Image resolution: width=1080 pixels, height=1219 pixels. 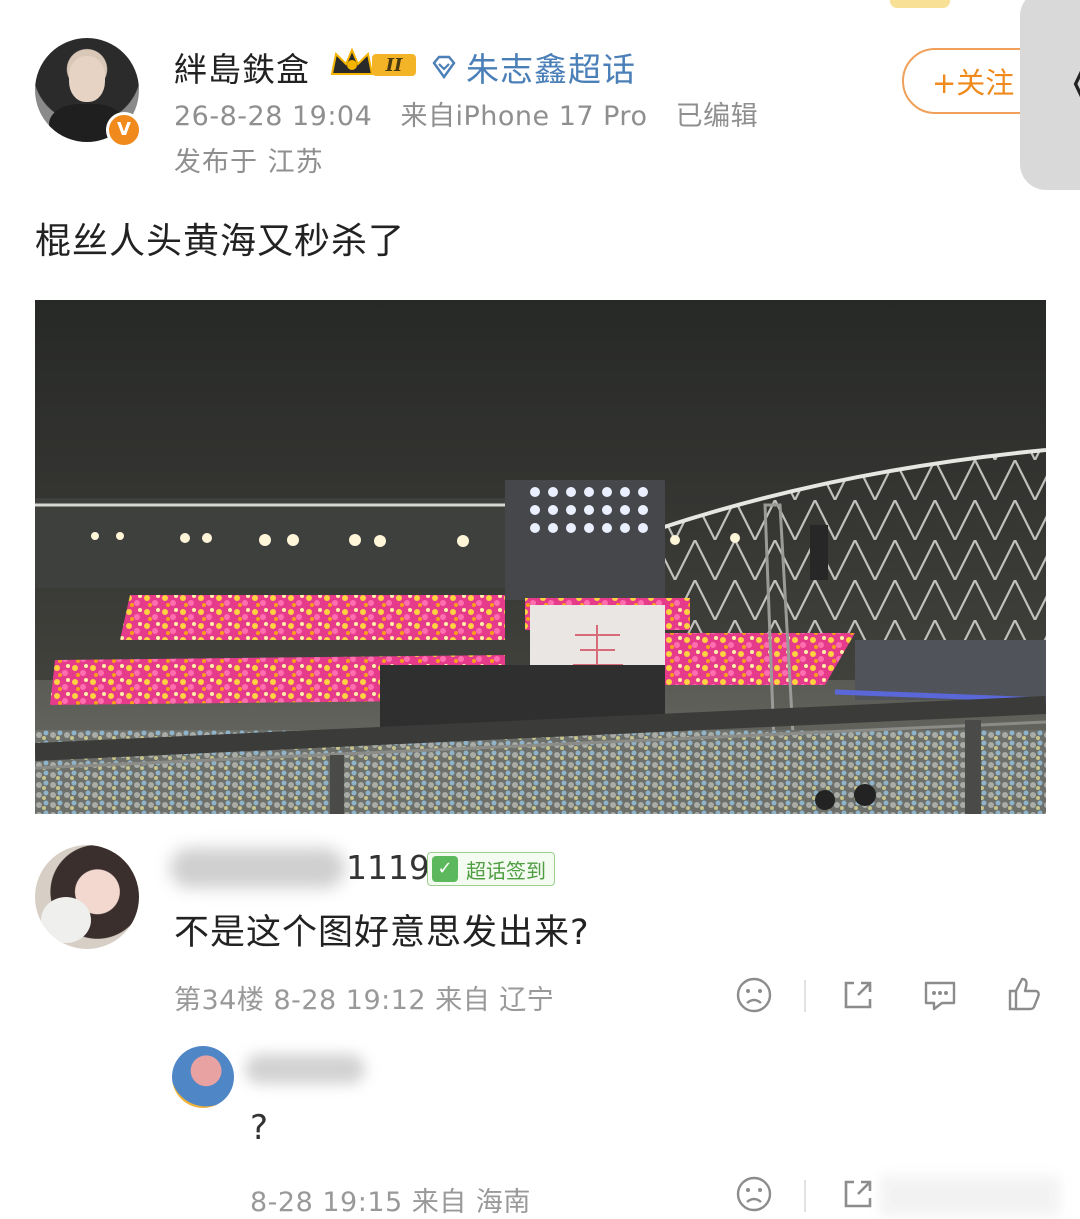 What do you see at coordinates (373, 61) in the screenshot?
I see `crown-level-badge-icon: II` at bounding box center [373, 61].